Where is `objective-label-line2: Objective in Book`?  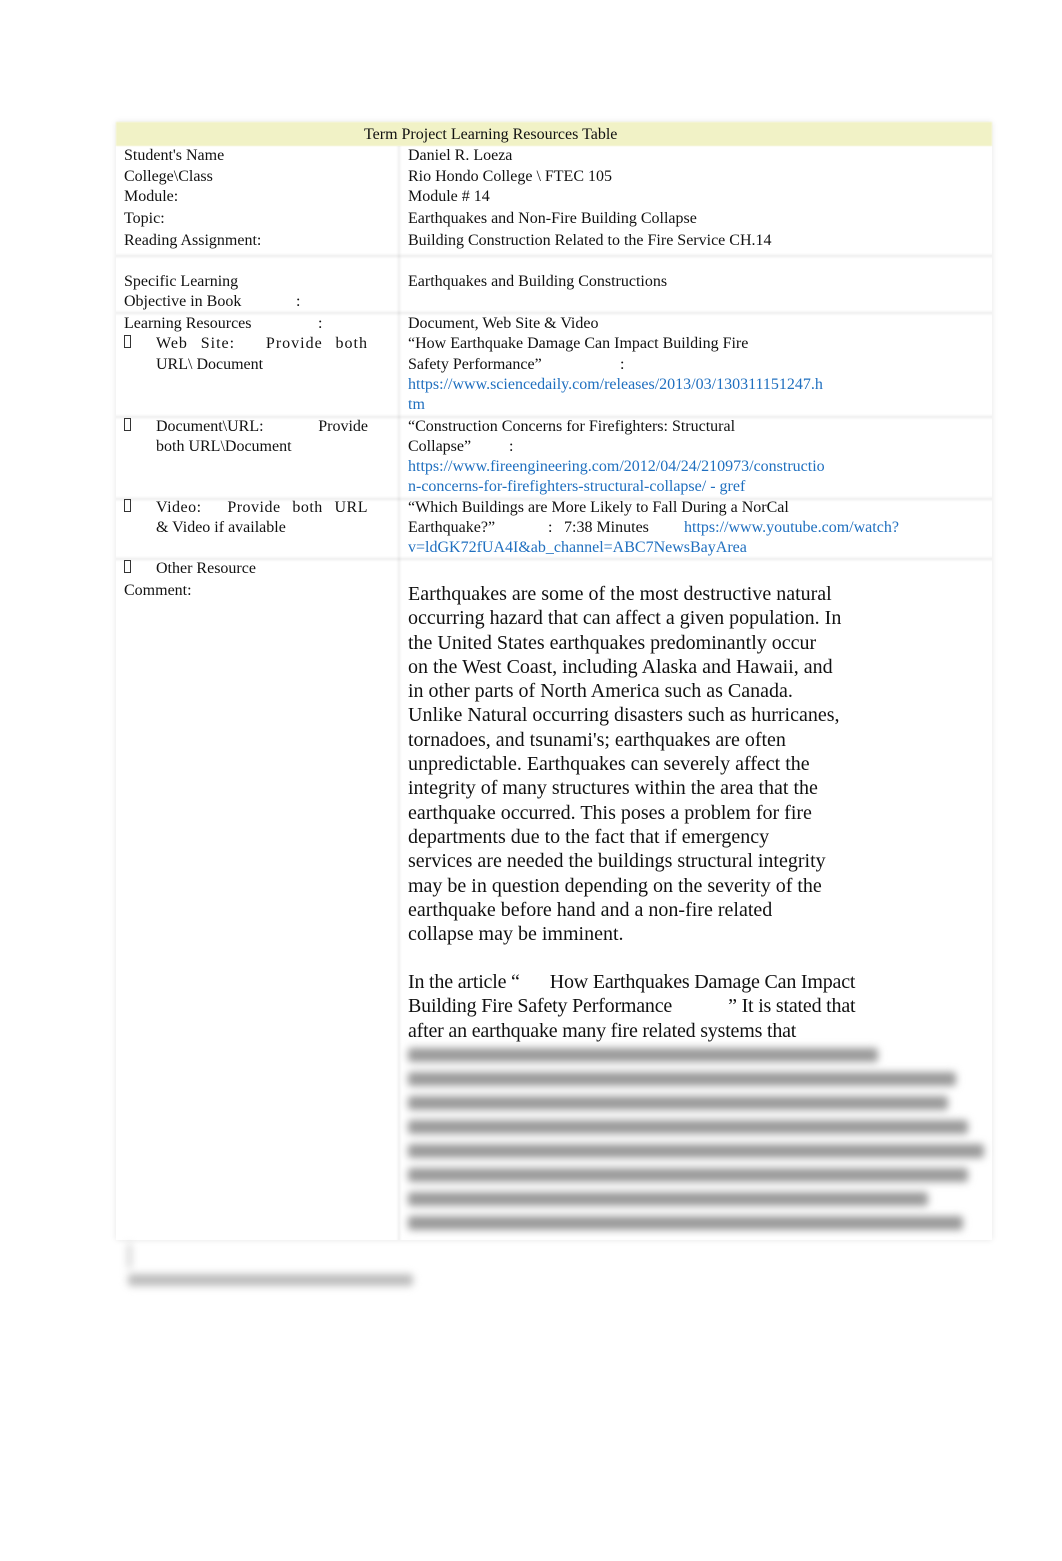
objective-label-line2: Objective in Book is located at coordinates (183, 301).